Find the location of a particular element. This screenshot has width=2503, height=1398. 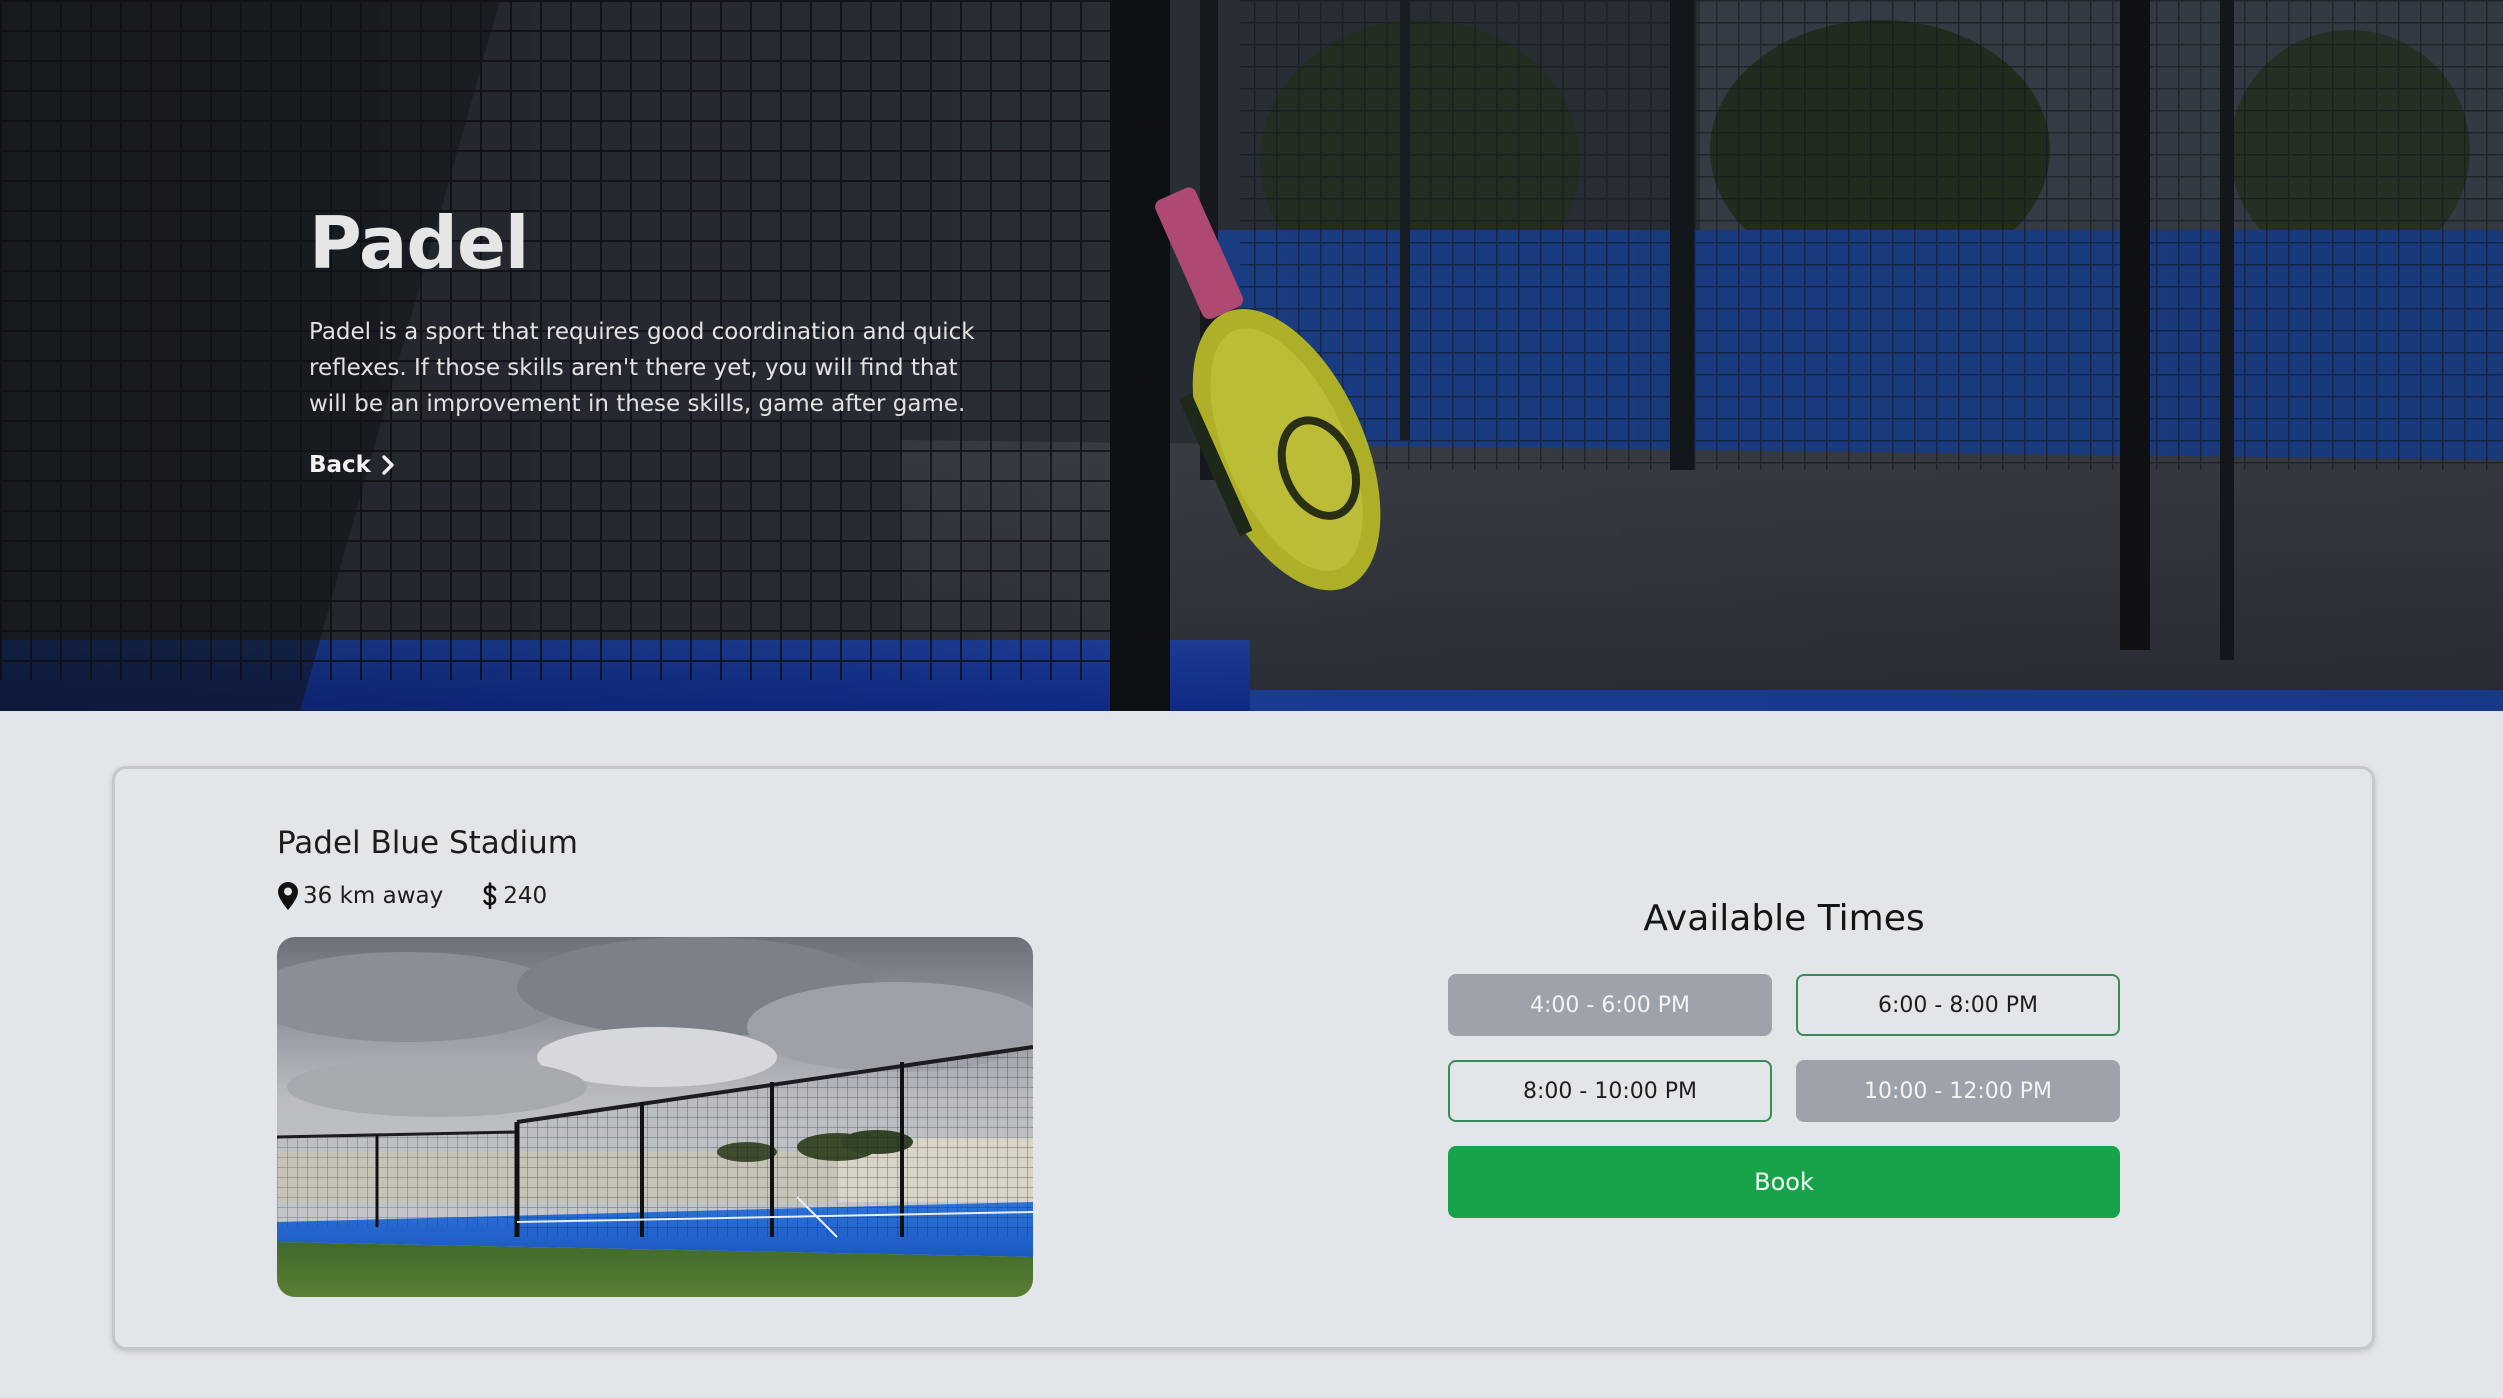

dollar-icon is located at coordinates (492, 896).